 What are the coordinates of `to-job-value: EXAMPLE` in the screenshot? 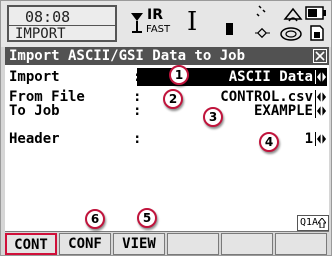 It's located at (283, 111).